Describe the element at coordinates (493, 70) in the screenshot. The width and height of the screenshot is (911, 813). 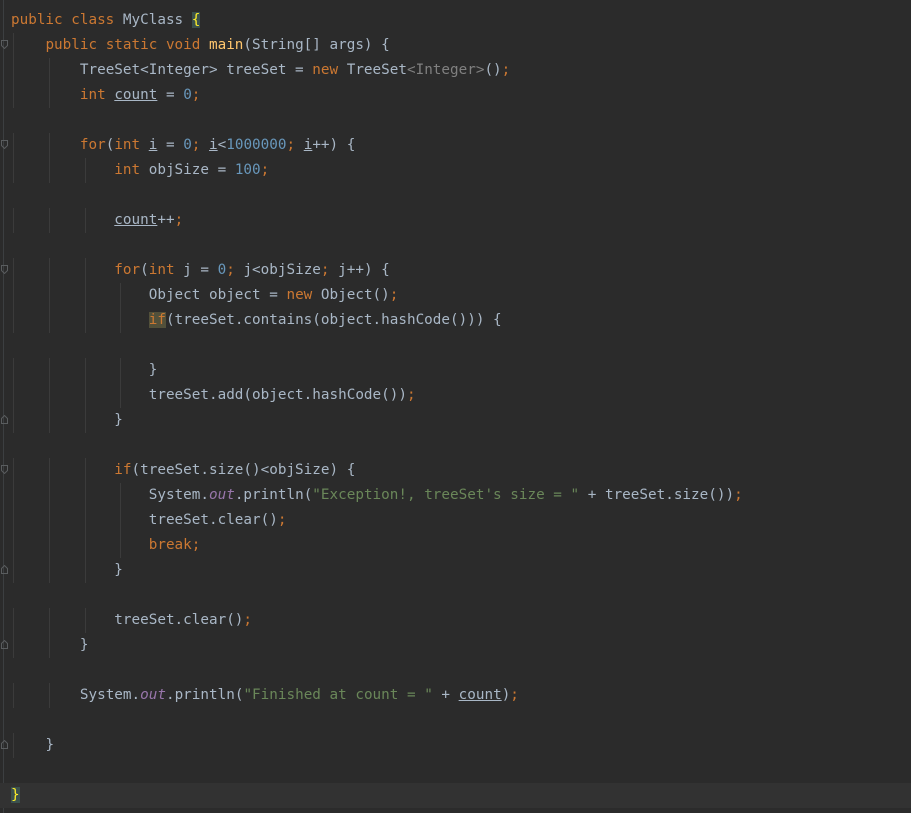
I see `code-token: ()` at that location.